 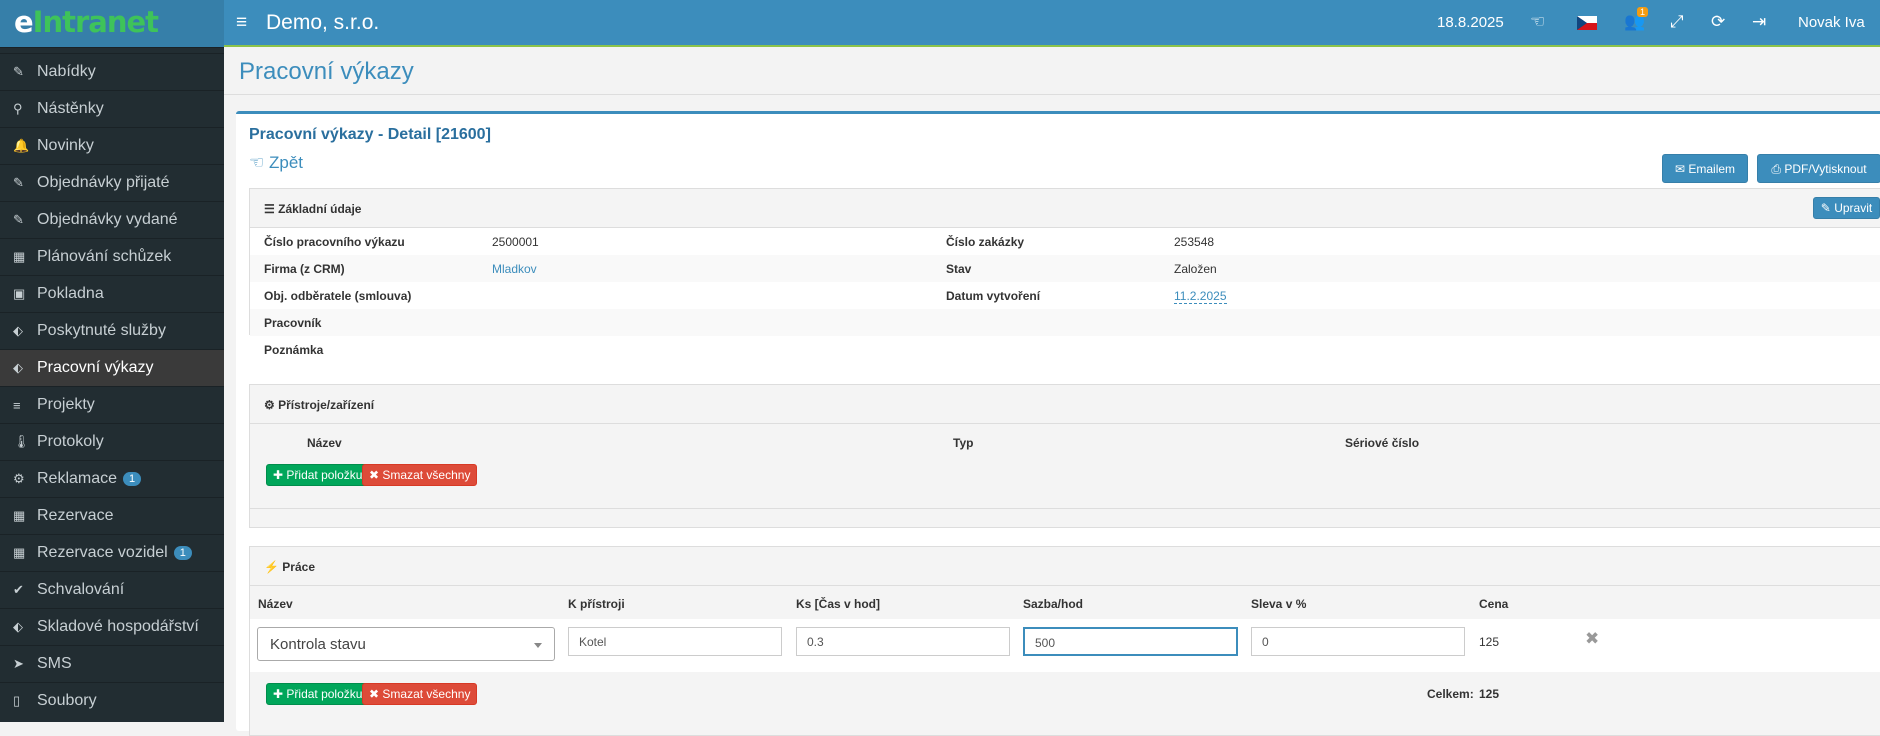 I want to click on sidebar-item: ▯ Soubory, so click(x=112, y=700).